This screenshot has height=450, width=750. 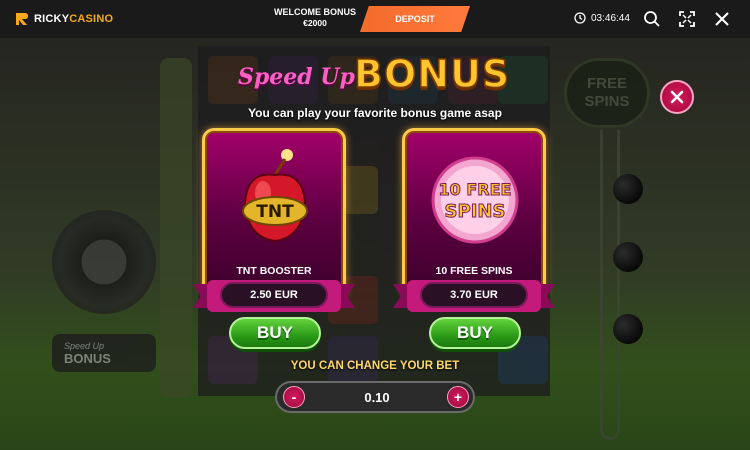 What do you see at coordinates (474, 271) in the screenshot?
I see `free-spins-label: 10 FREE SPINS` at bounding box center [474, 271].